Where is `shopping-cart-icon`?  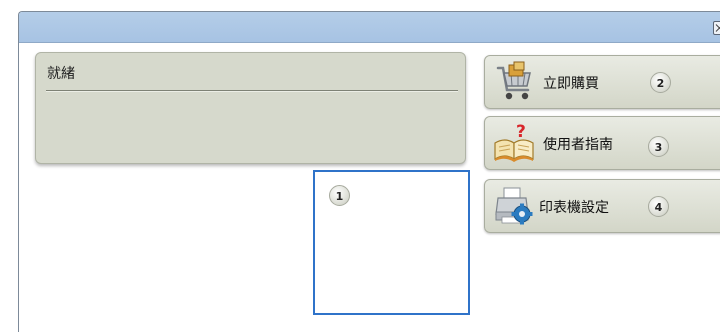 shopping-cart-icon is located at coordinates (513, 80).